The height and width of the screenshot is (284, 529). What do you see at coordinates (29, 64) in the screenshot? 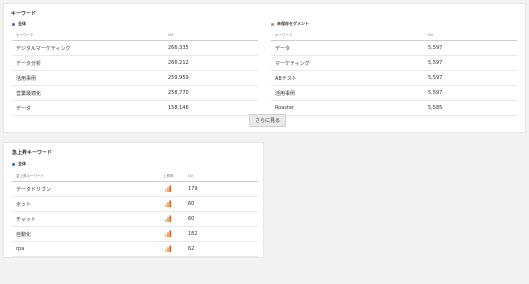
I see `keyword-cell: データ分析` at bounding box center [29, 64].